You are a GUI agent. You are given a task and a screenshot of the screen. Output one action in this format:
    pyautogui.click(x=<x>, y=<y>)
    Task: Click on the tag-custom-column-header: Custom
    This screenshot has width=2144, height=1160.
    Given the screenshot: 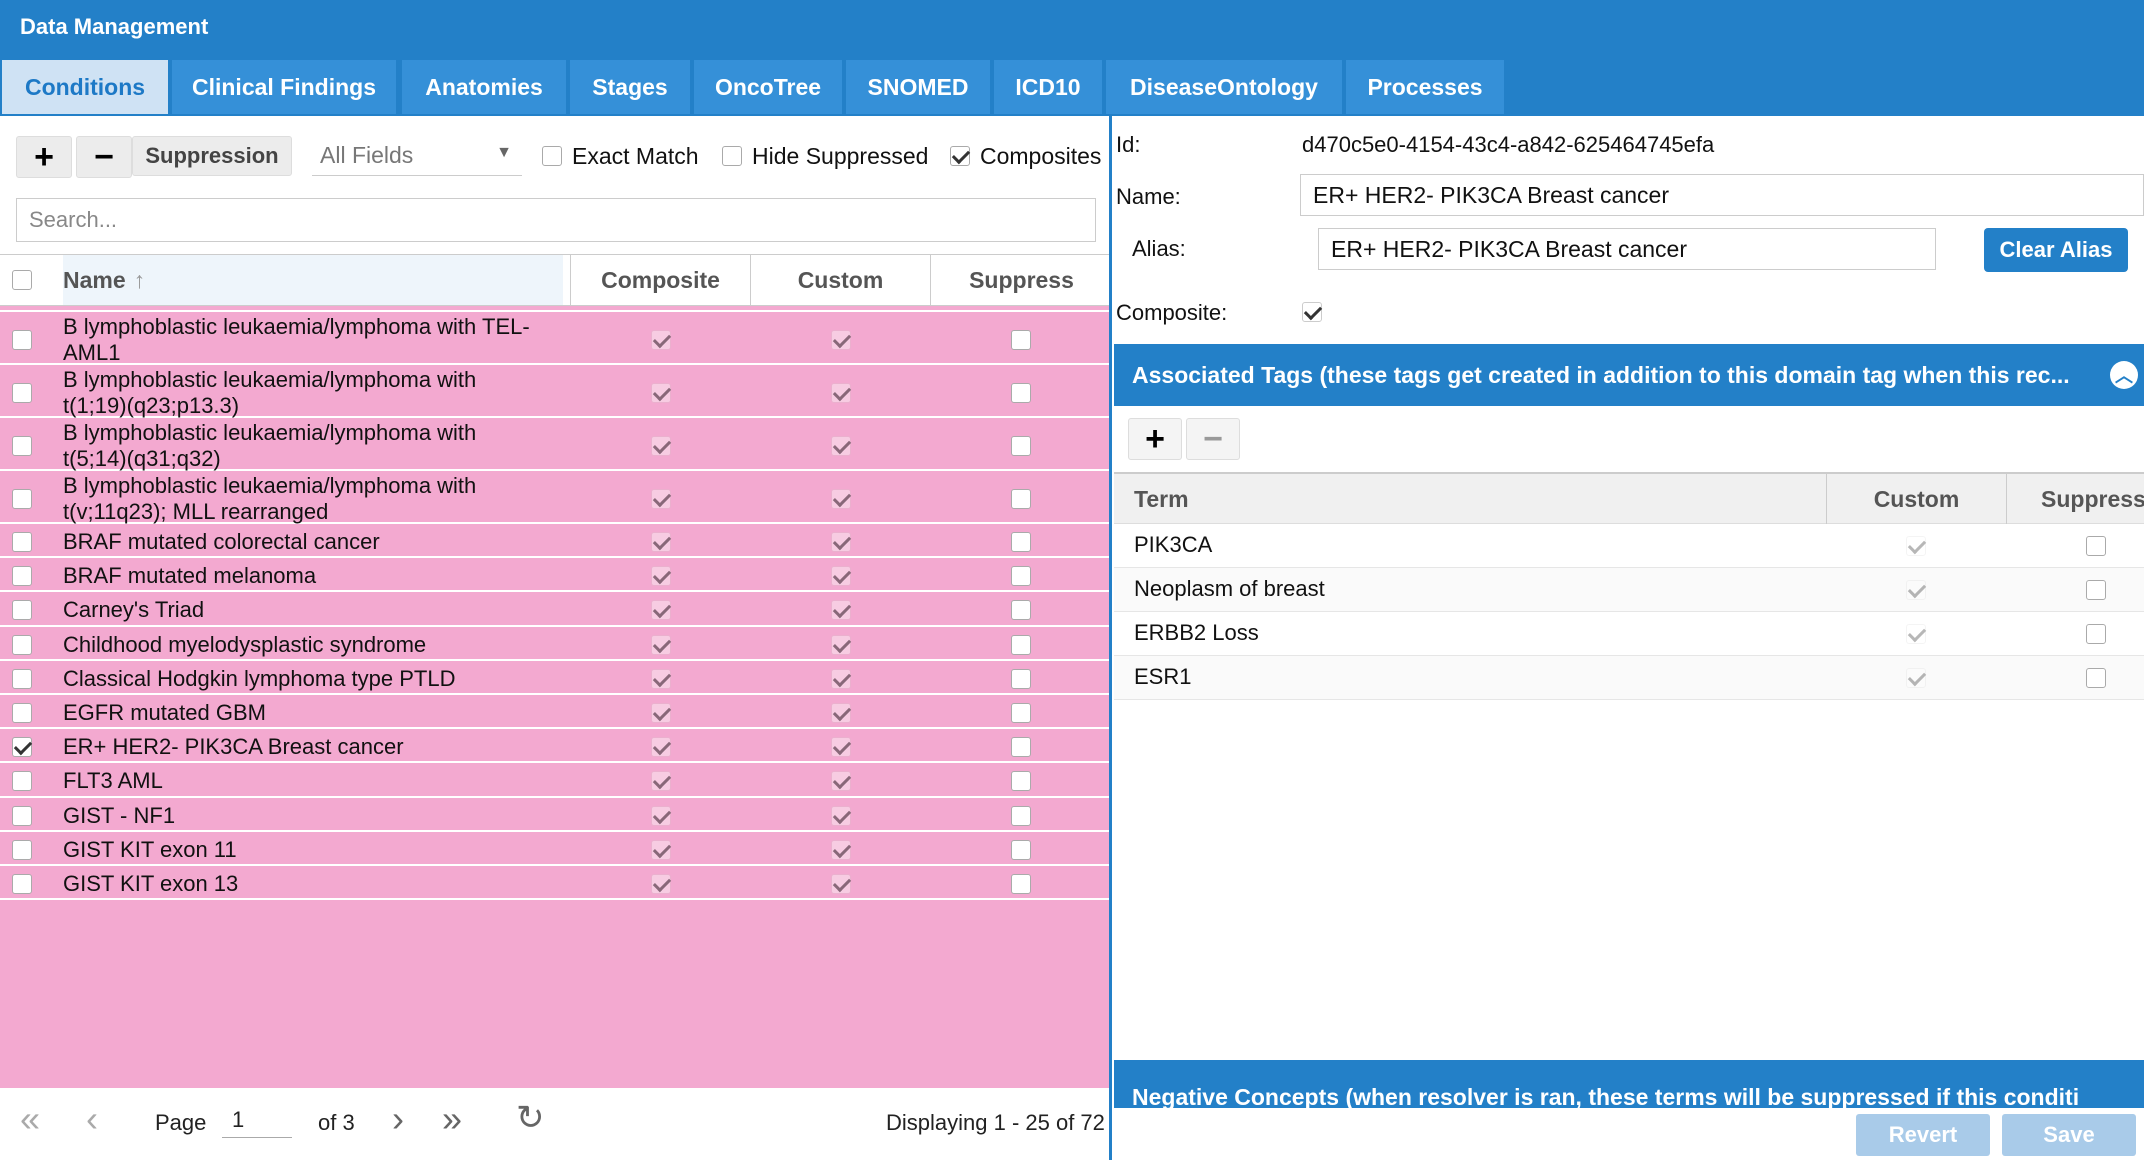 What is the action you would take?
    pyautogui.click(x=1916, y=499)
    